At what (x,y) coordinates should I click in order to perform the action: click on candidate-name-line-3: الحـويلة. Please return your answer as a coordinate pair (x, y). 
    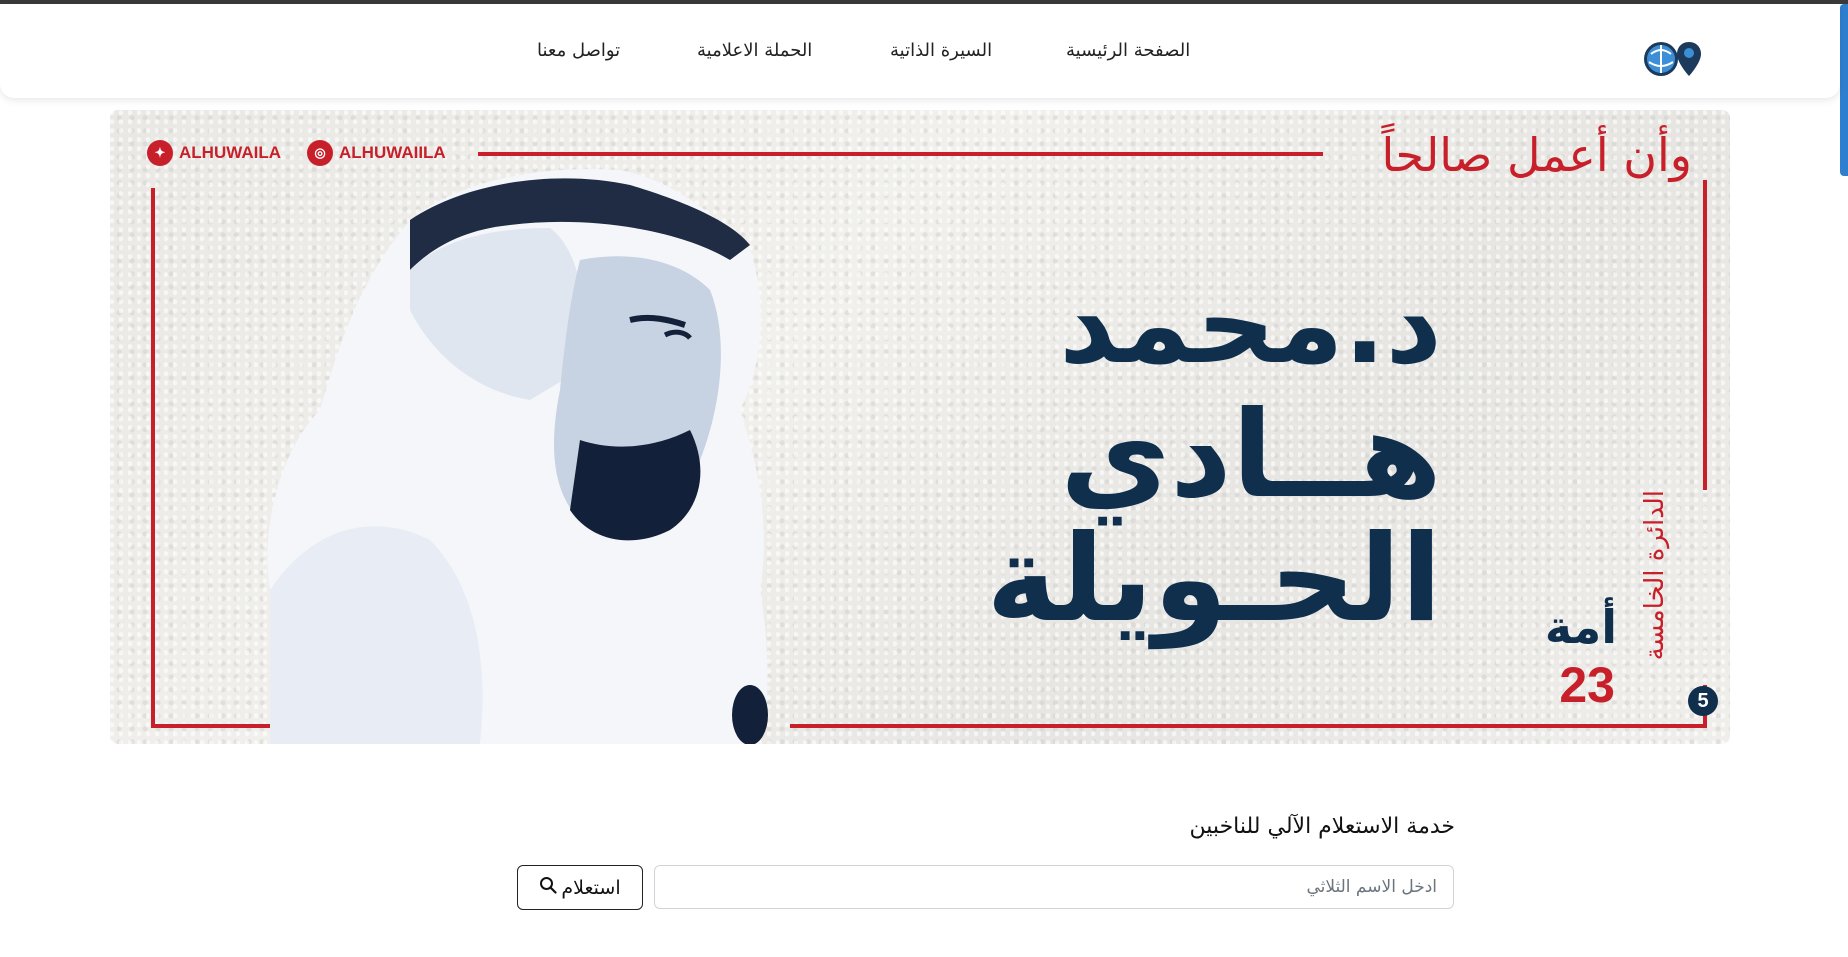
    Looking at the image, I should click on (1215, 579).